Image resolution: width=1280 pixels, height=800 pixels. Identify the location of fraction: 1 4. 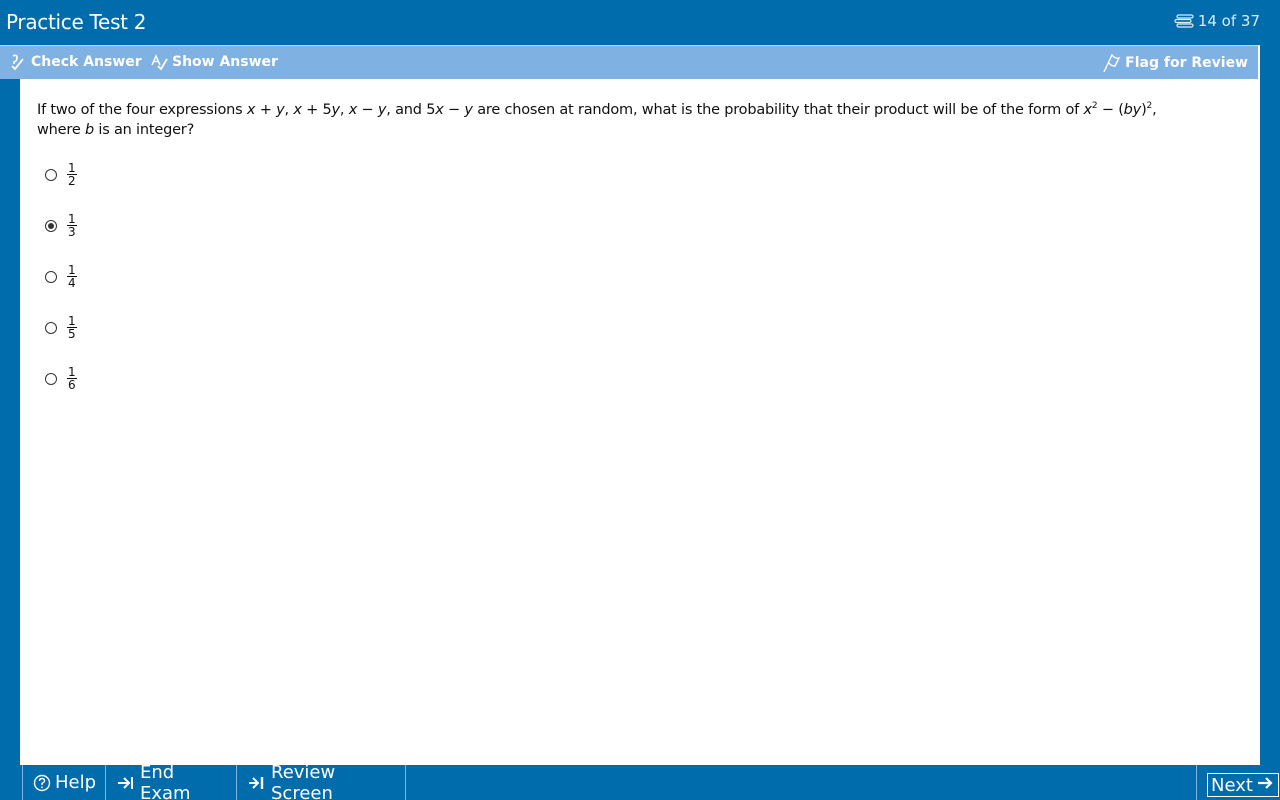
(72, 277).